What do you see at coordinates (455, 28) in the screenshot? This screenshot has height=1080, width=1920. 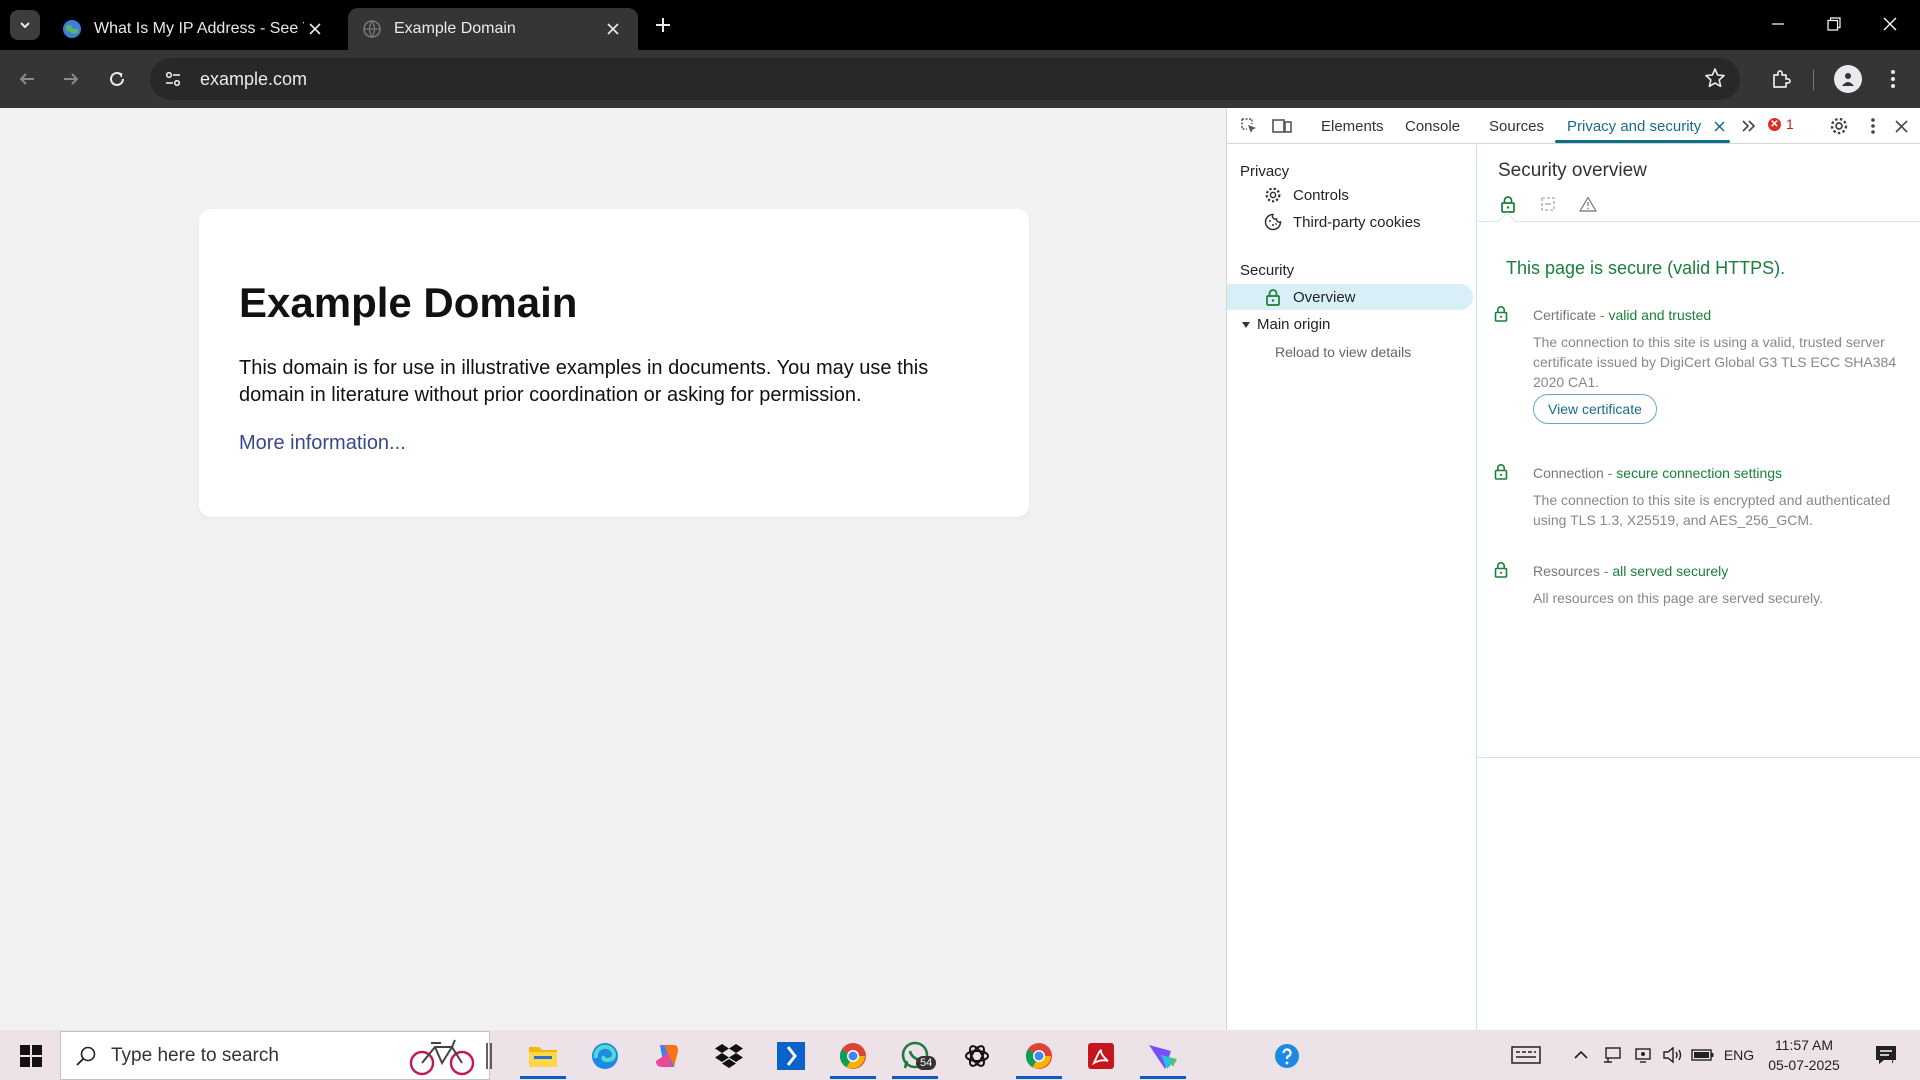 I see `tab-title: Example Domain` at bounding box center [455, 28].